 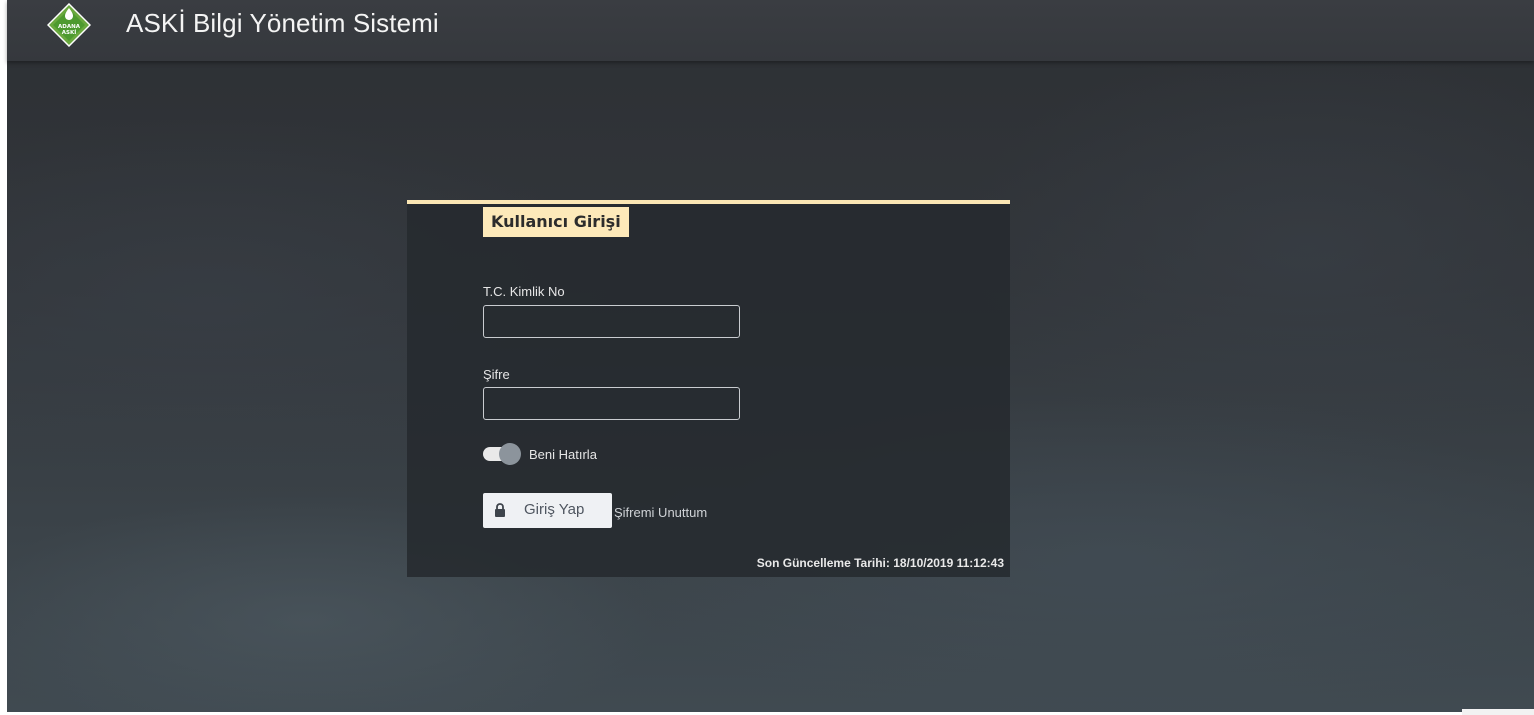 What do you see at coordinates (500, 510) in the screenshot?
I see `lock-icon` at bounding box center [500, 510].